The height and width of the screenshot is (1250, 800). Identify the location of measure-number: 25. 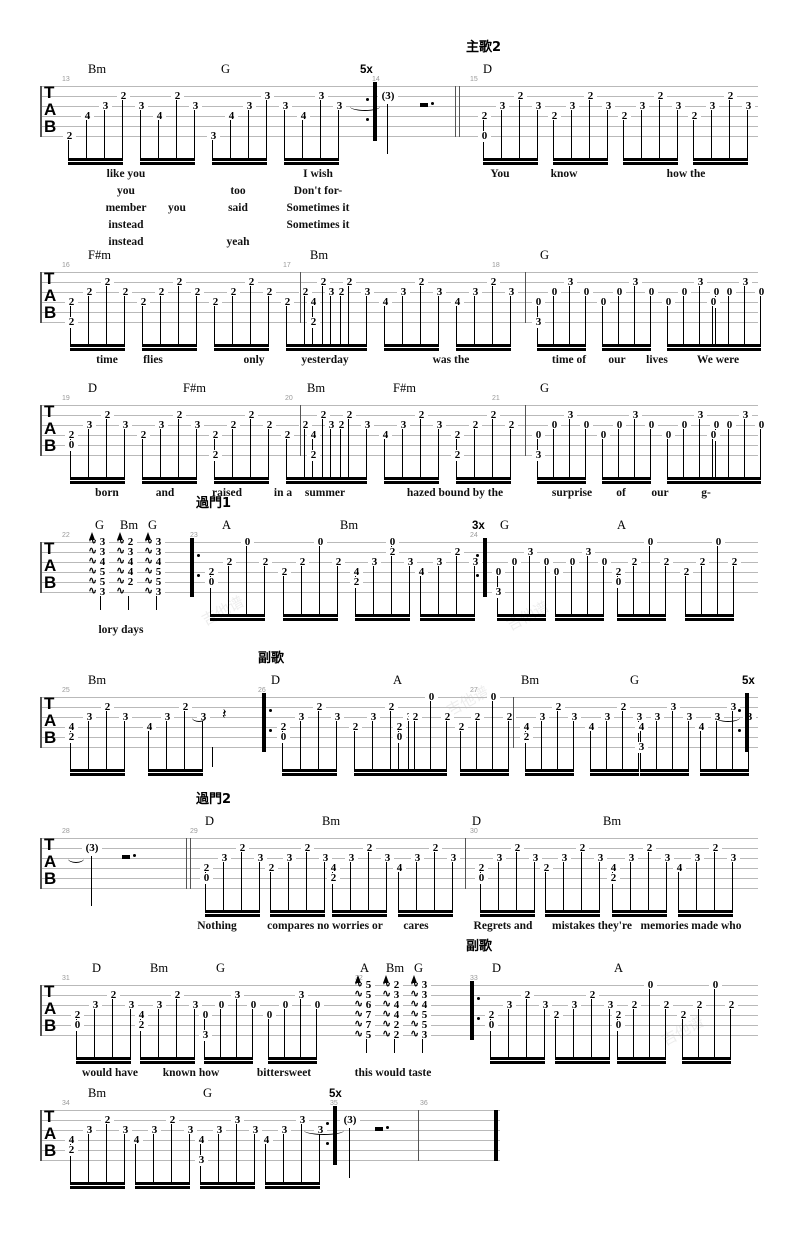
(66, 690).